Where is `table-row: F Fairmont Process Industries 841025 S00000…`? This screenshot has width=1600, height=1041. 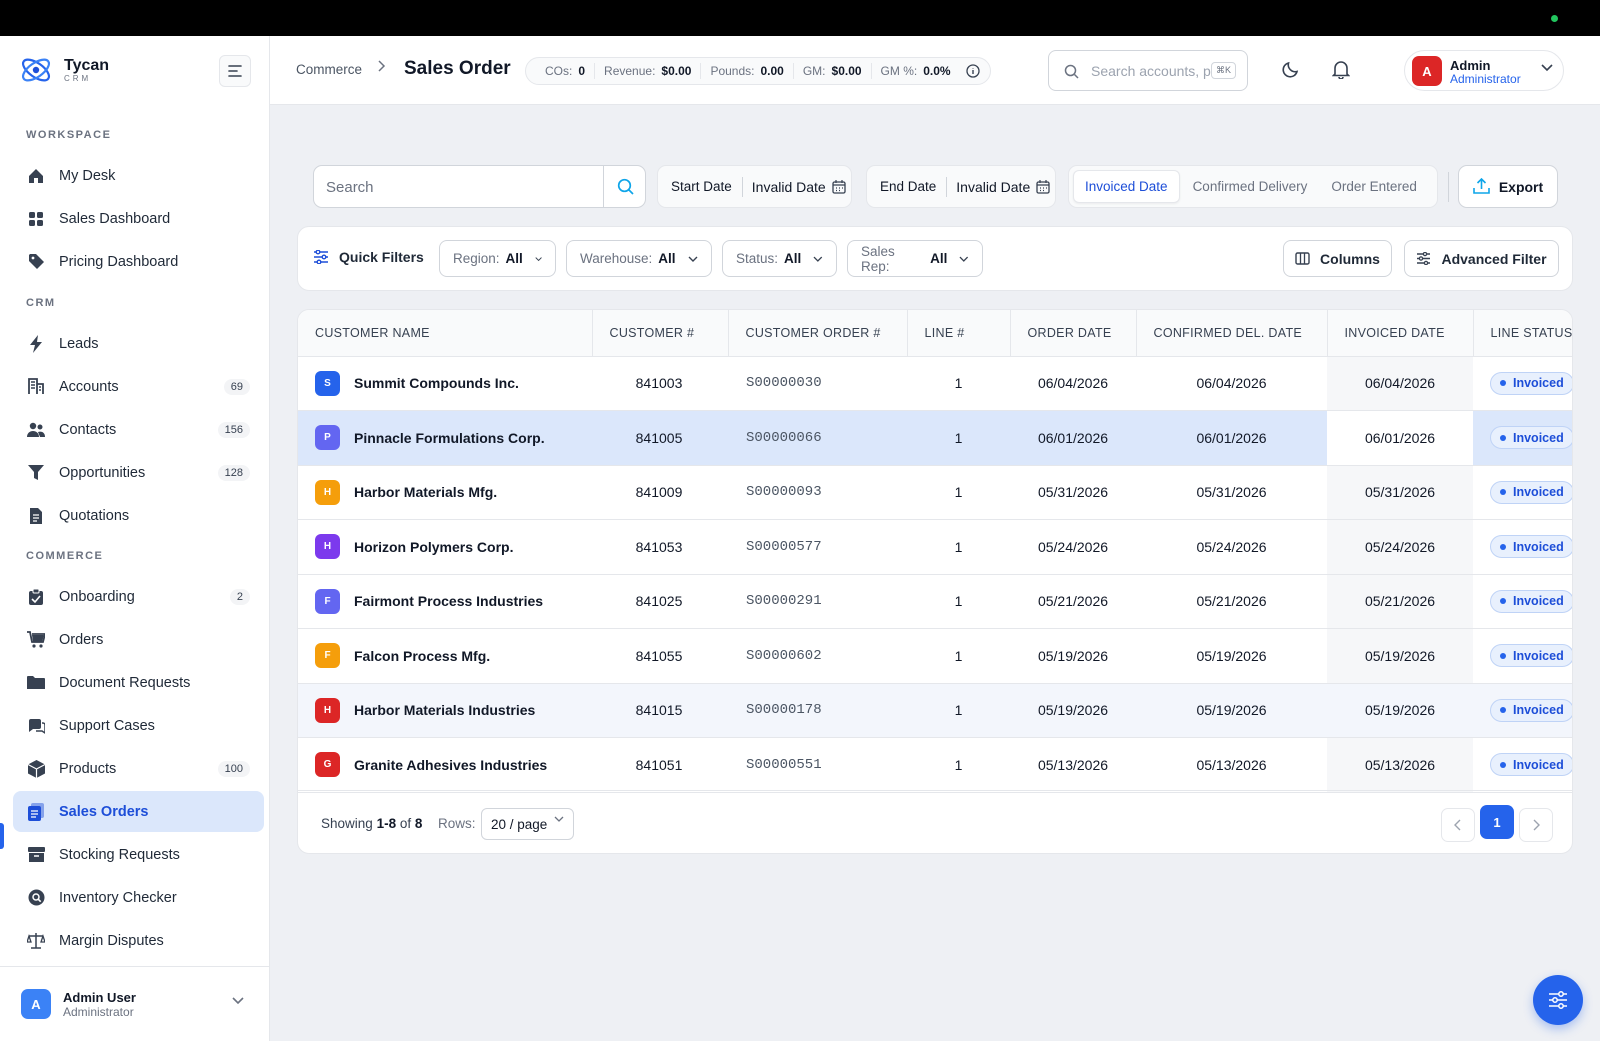
table-row: F Fairmont Process Industries 841025 S00000… is located at coordinates (935, 601).